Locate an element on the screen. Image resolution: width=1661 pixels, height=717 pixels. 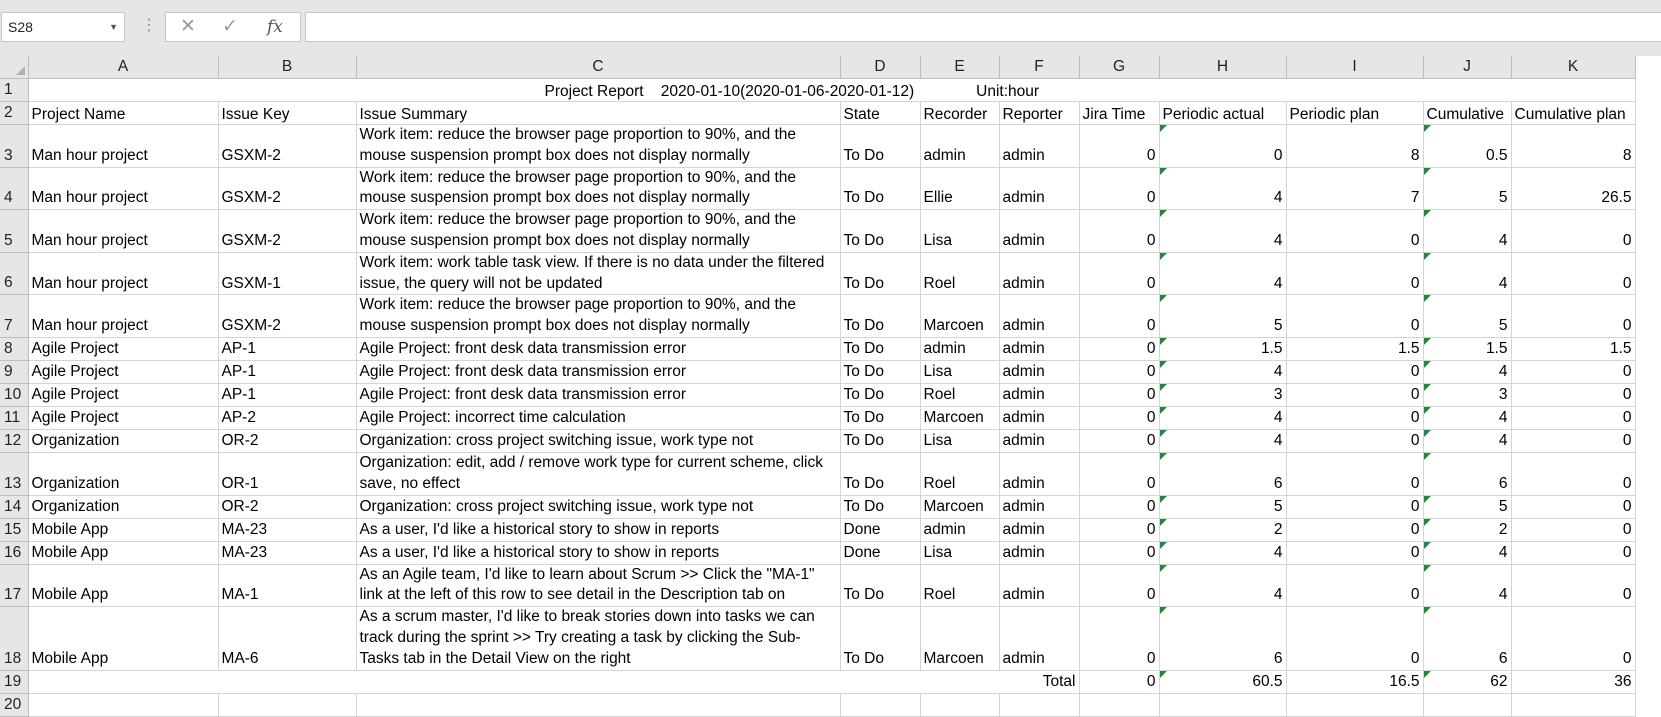
project-name-cell: Agile Project is located at coordinates (123, 372).